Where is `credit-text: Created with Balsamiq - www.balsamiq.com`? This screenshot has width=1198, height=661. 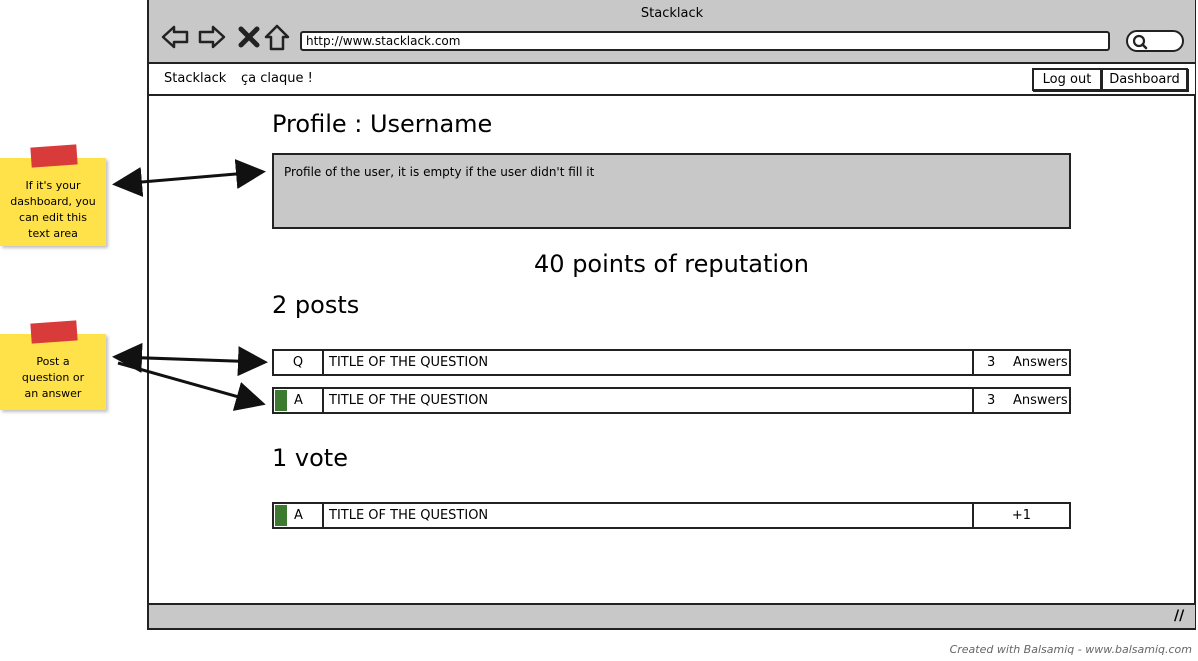 credit-text: Created with Balsamiq - www.balsamiq.com is located at coordinates (1070, 649).